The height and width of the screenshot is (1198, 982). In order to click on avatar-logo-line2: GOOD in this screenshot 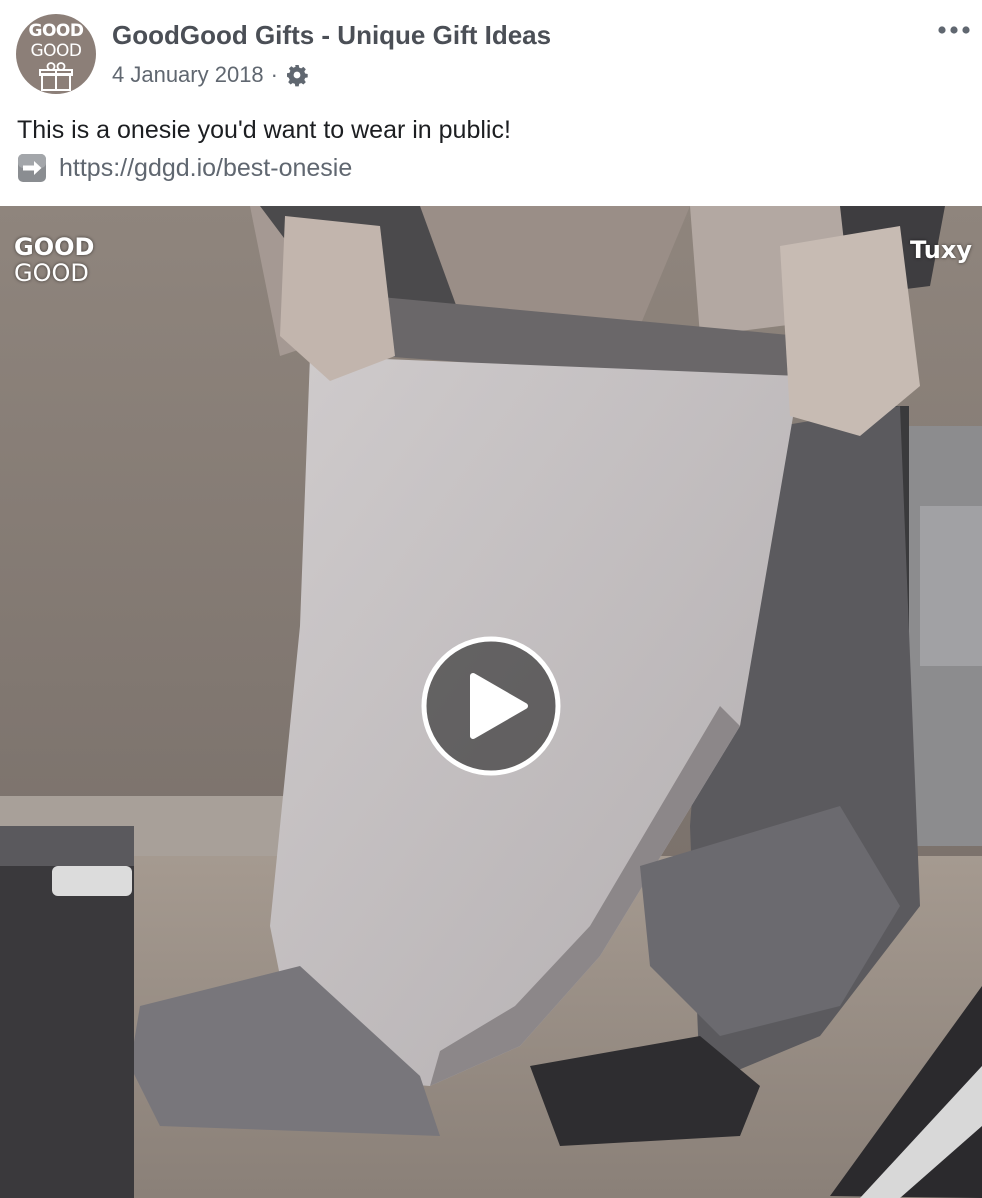, I will do `click(56, 51)`.